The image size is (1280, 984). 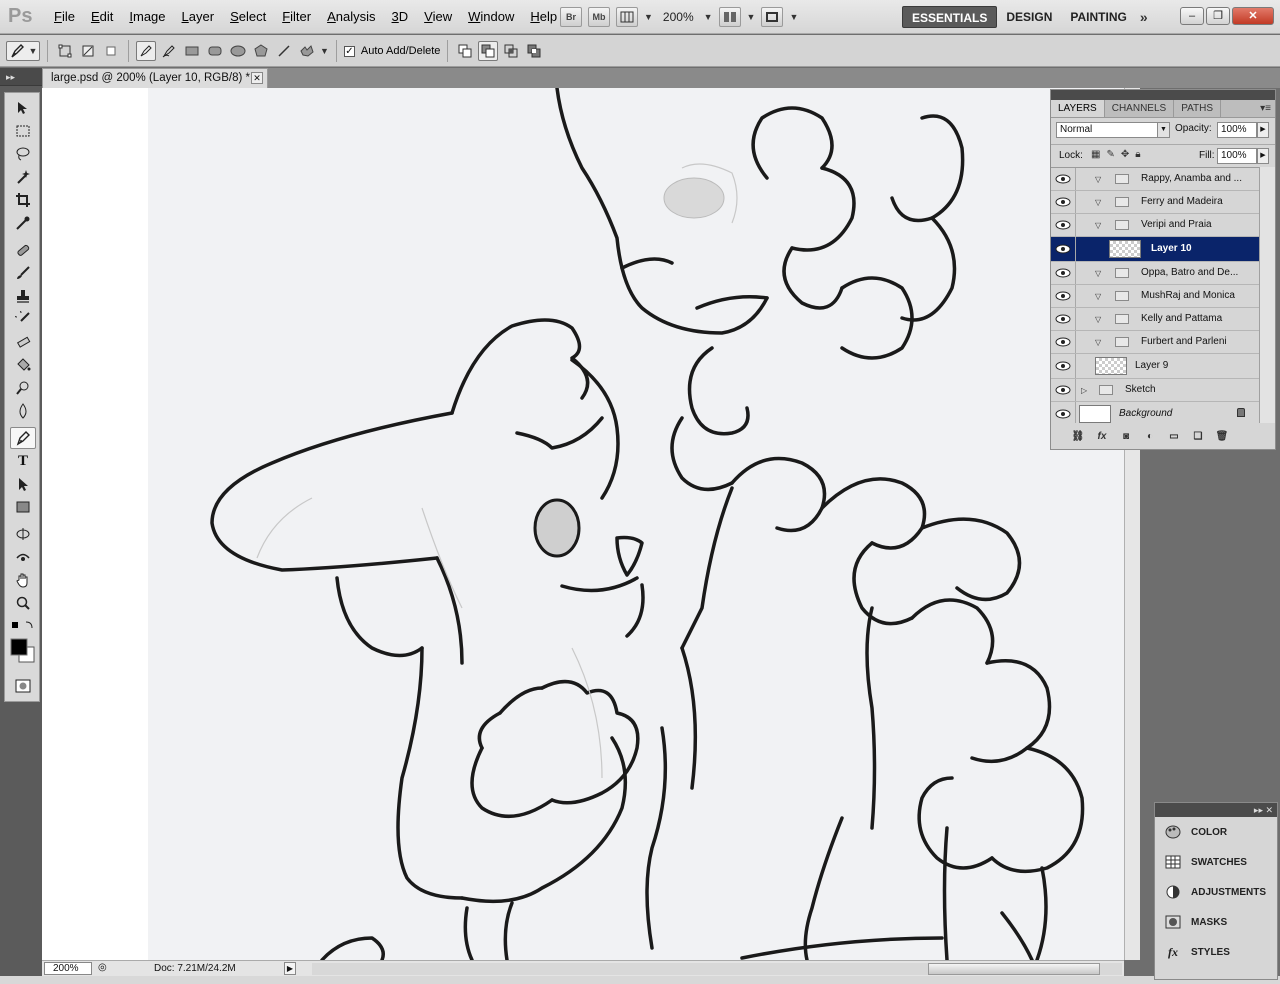 I want to click on arrange-documents-button, so click(x=729, y=17).